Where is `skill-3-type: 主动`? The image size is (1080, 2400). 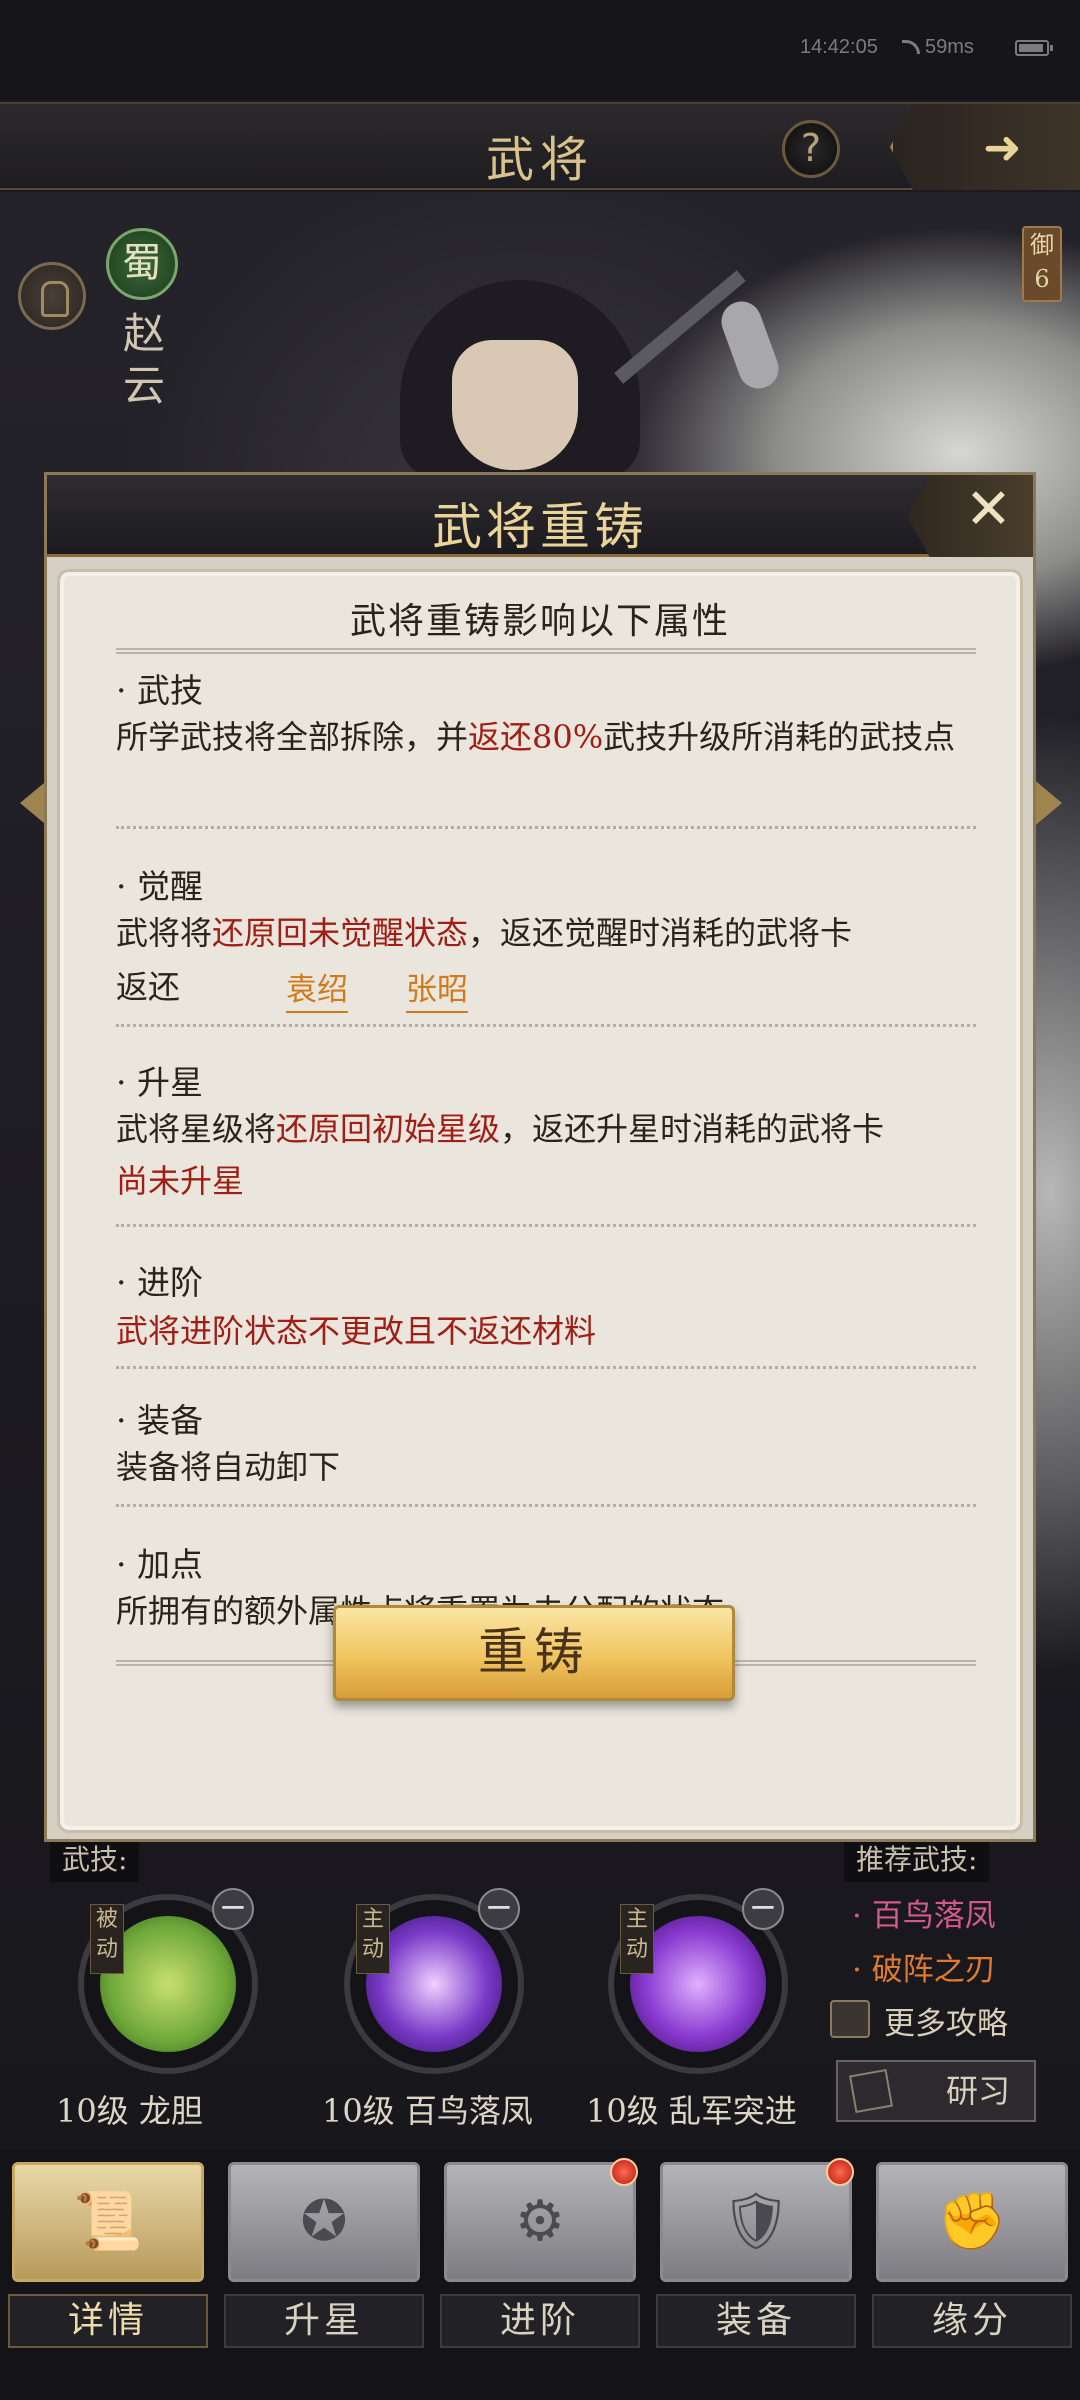 skill-3-type: 主动 is located at coordinates (637, 1939).